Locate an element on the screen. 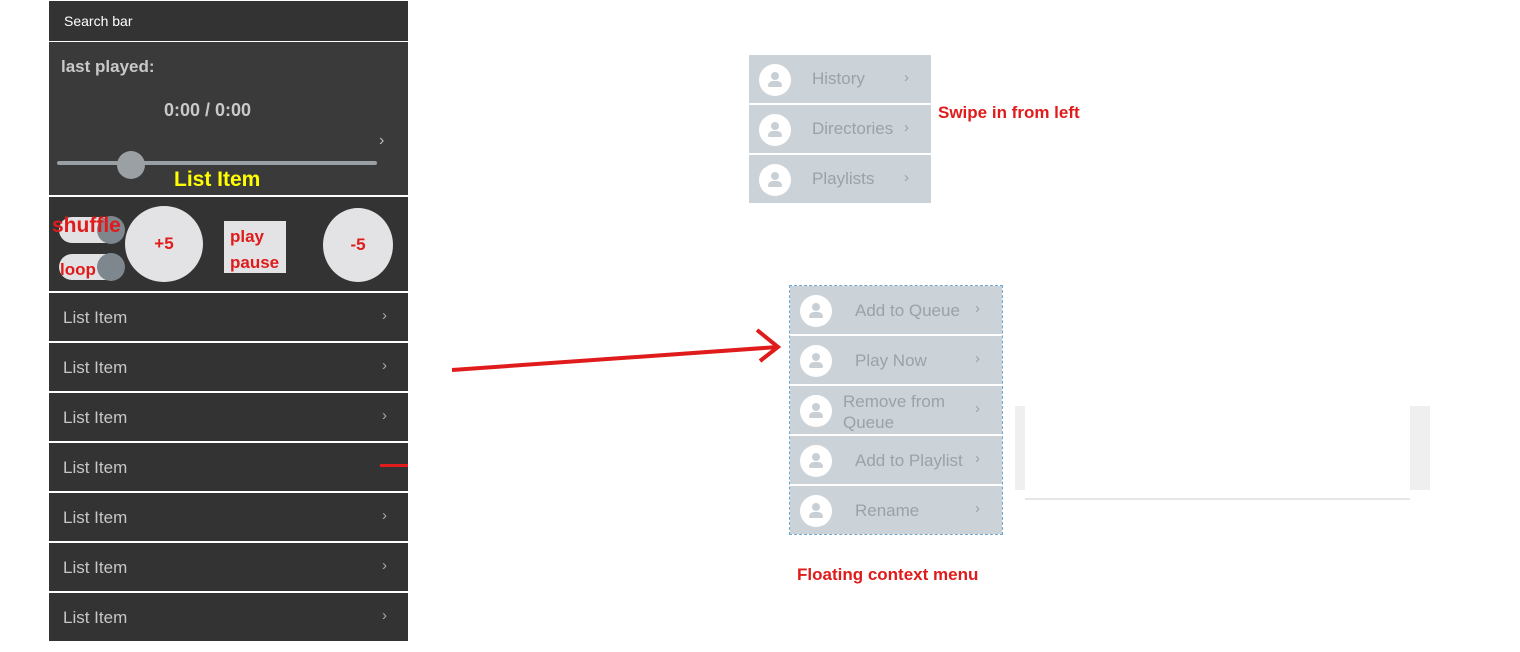  drawer-item-history: History › is located at coordinates (840, 79).